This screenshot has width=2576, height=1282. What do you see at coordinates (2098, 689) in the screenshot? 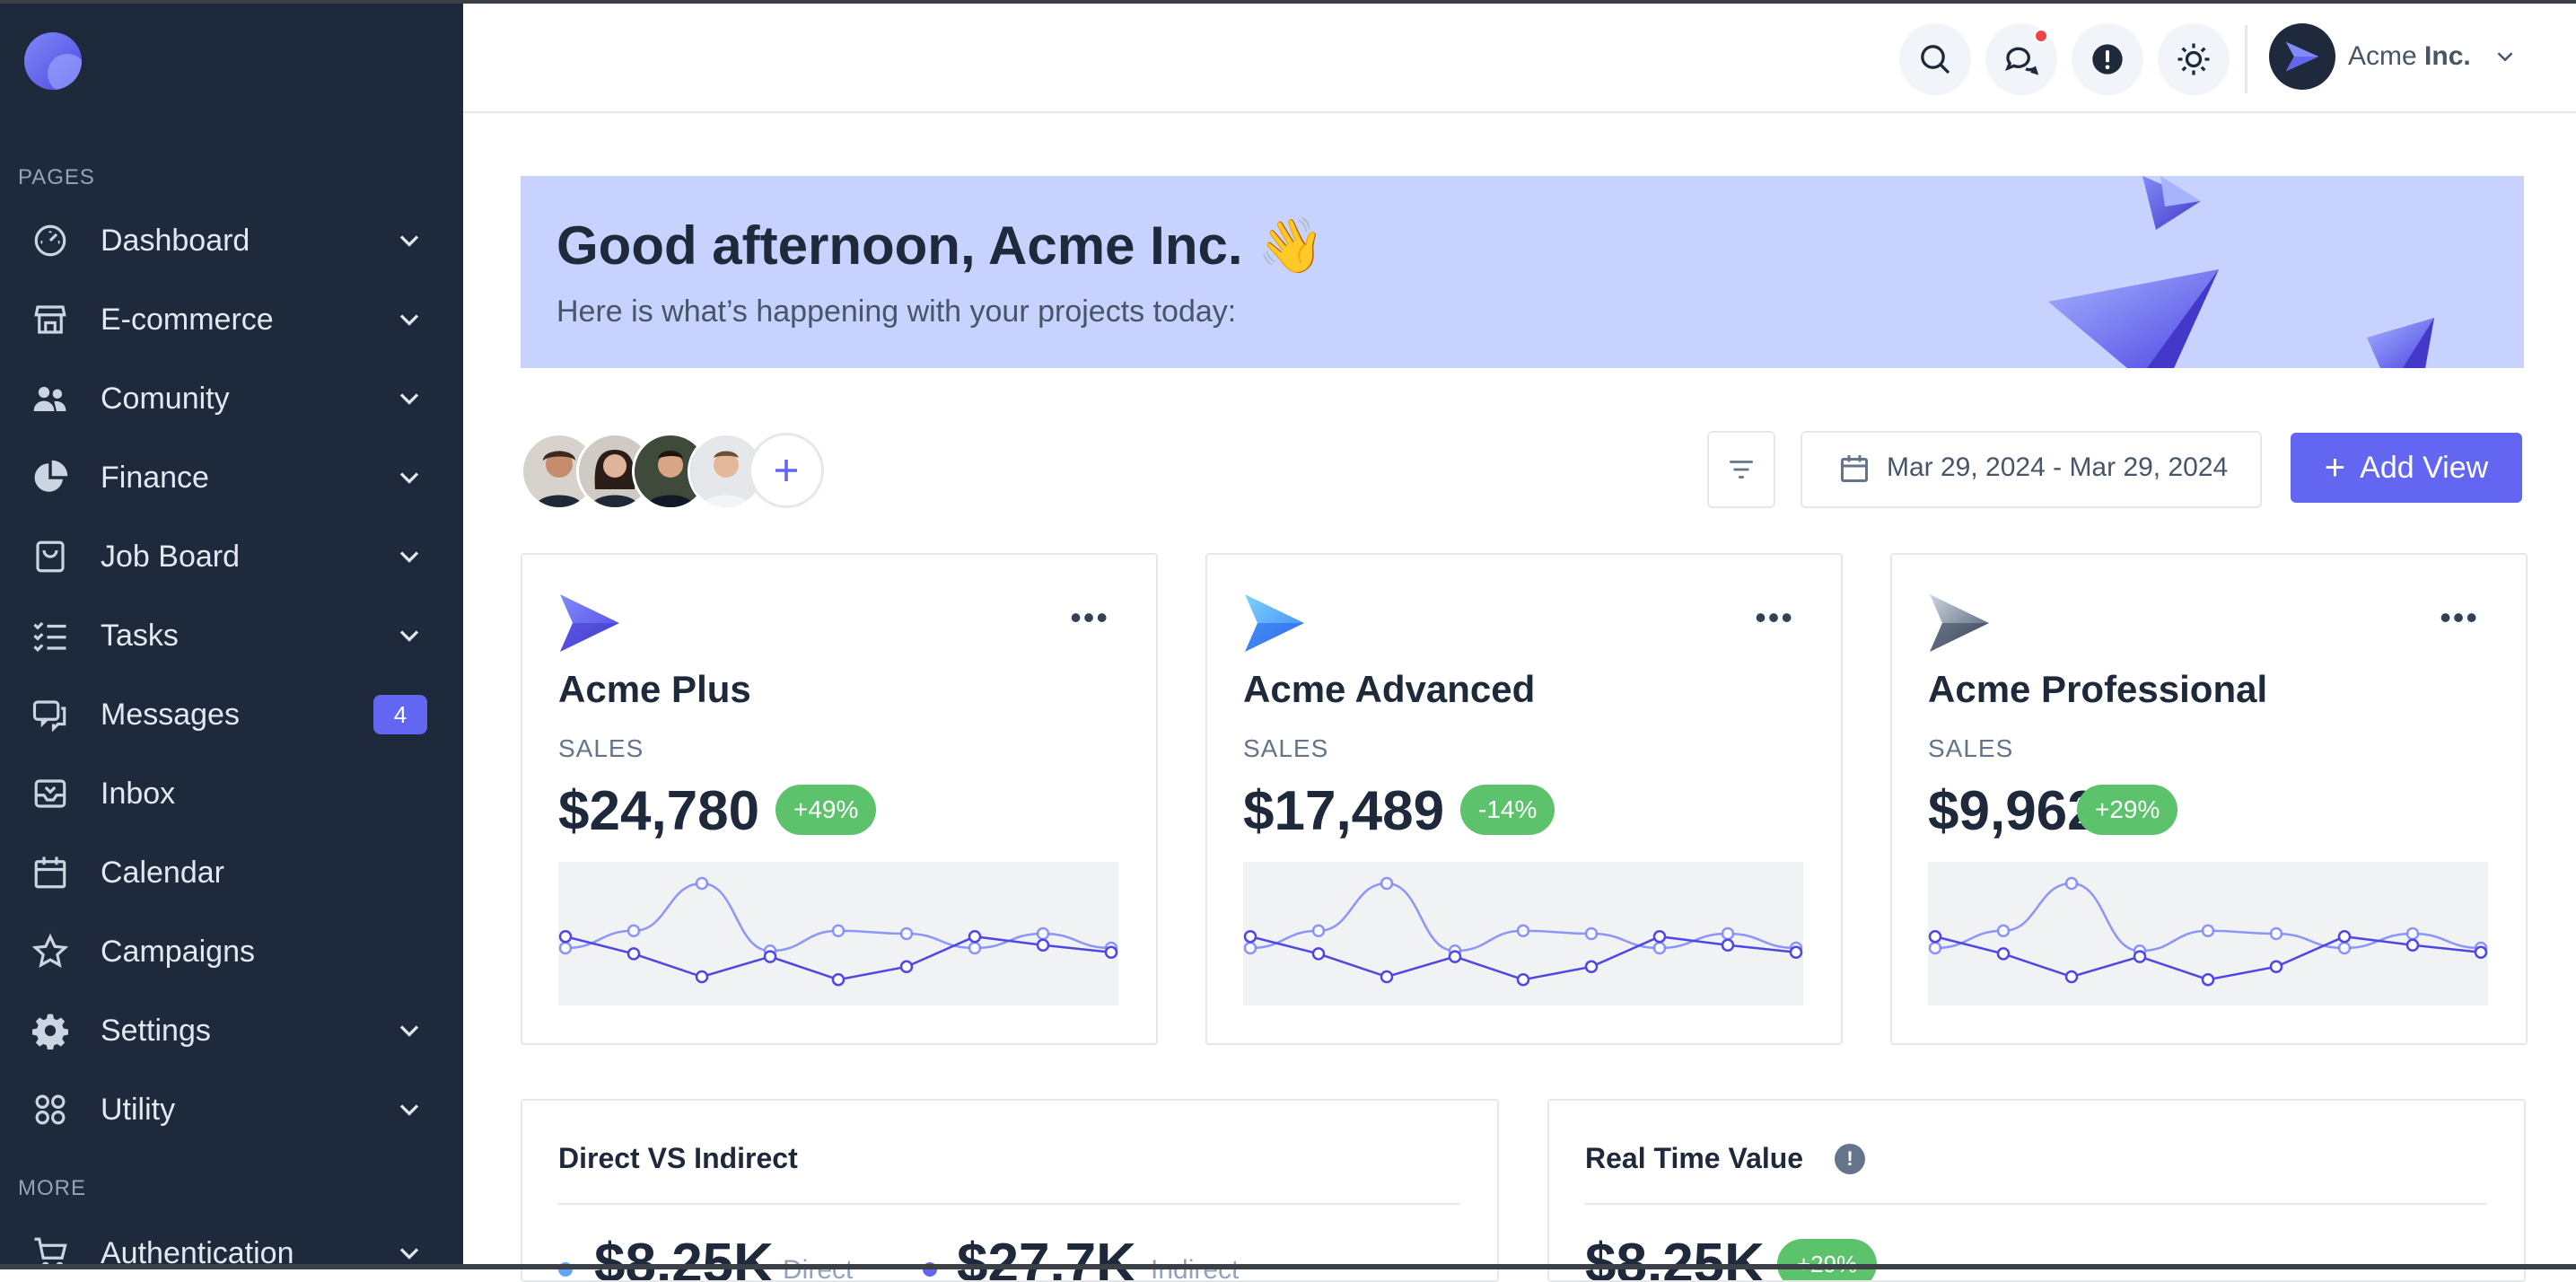
I see `card-title: Acme Professional` at bounding box center [2098, 689].